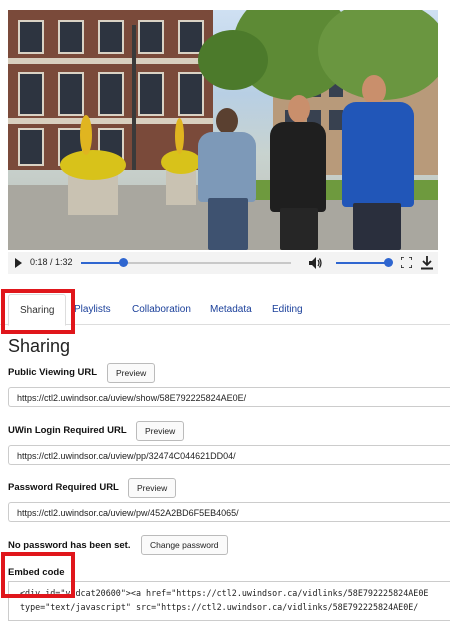  I want to click on video-lamp-post, so click(134, 97).